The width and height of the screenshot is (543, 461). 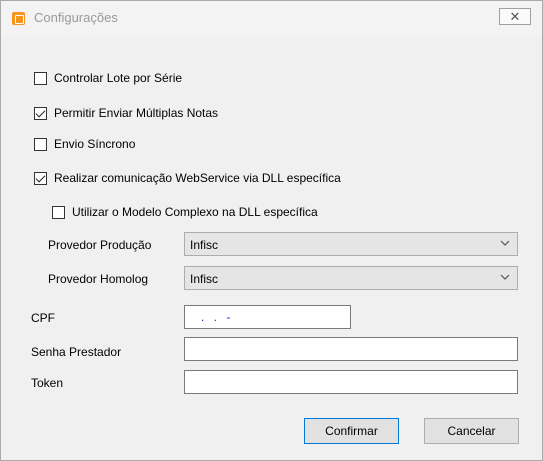 What do you see at coordinates (100, 245) in the screenshot?
I see `provedor-producao-label: Provedor Produção` at bounding box center [100, 245].